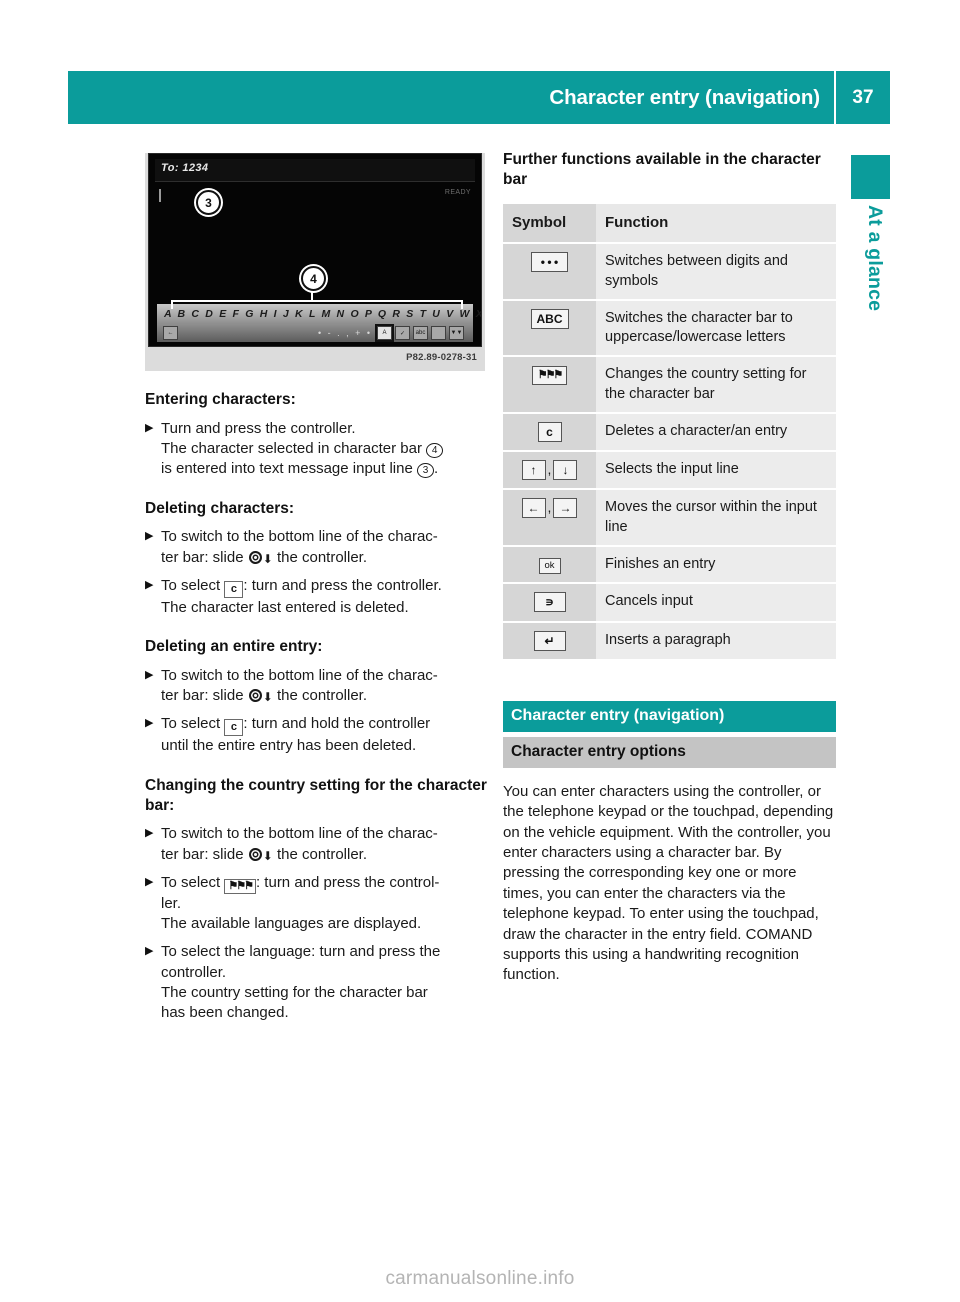  What do you see at coordinates (669, 603) in the screenshot?
I see `table-row: ∍ Cancels input` at bounding box center [669, 603].